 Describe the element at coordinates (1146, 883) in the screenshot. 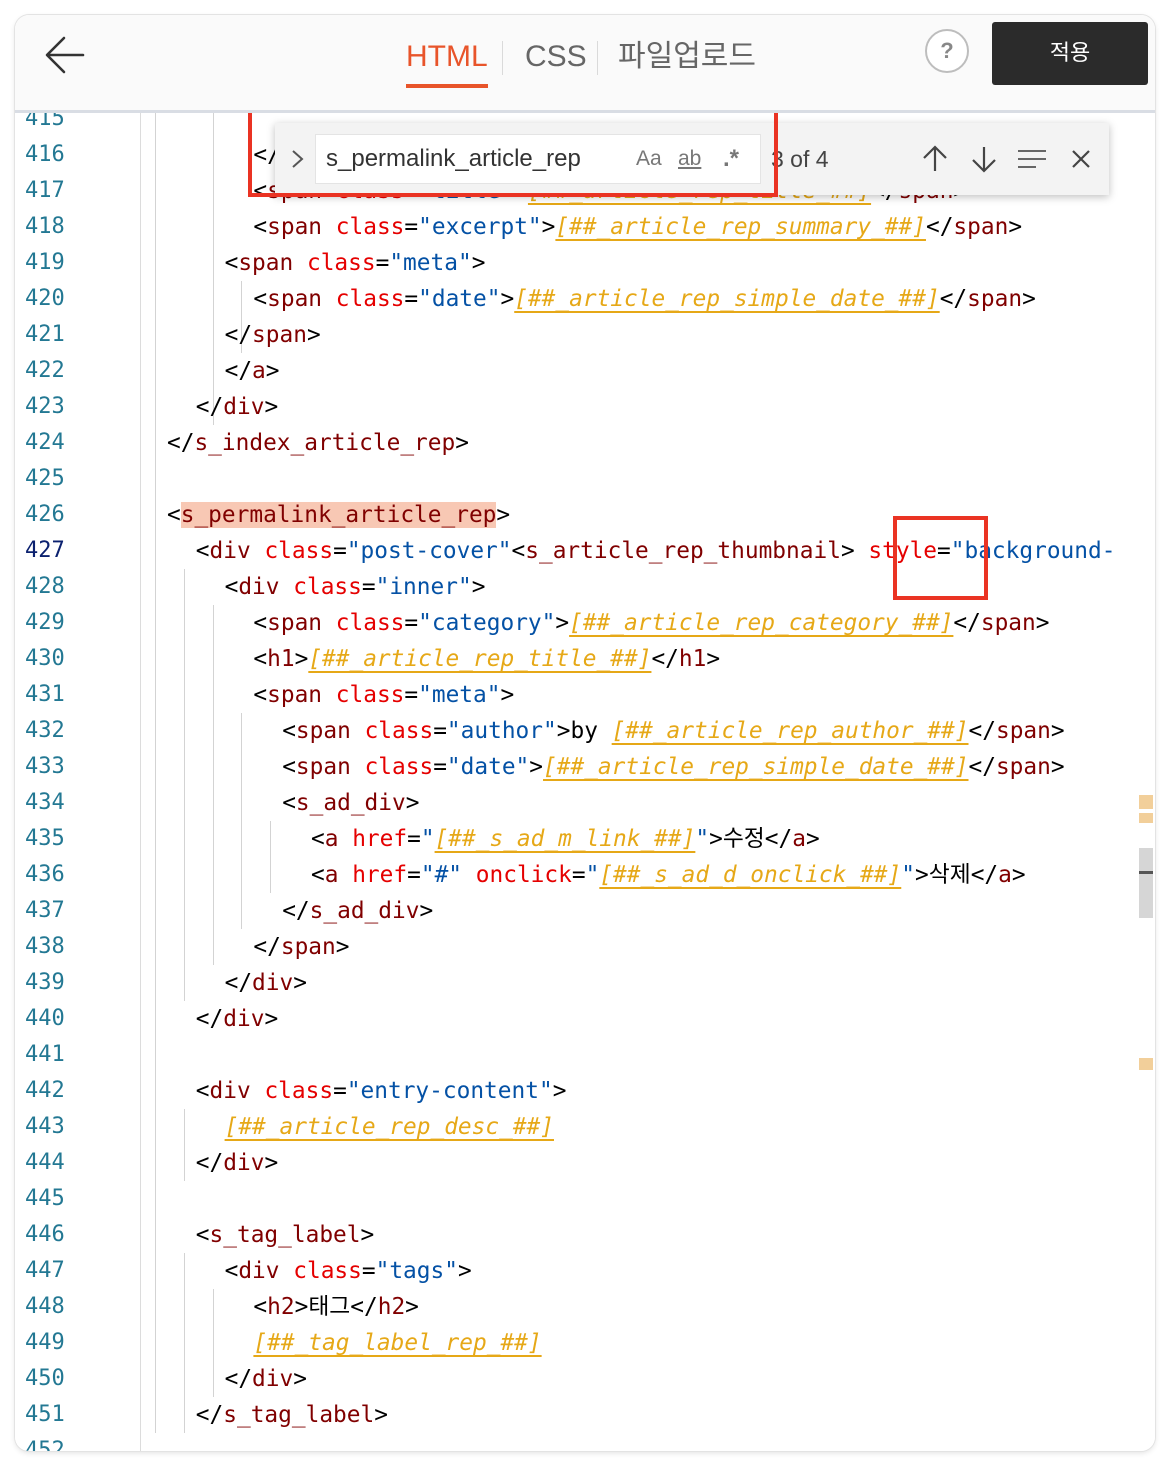

I see `scrollbar-thumb` at that location.